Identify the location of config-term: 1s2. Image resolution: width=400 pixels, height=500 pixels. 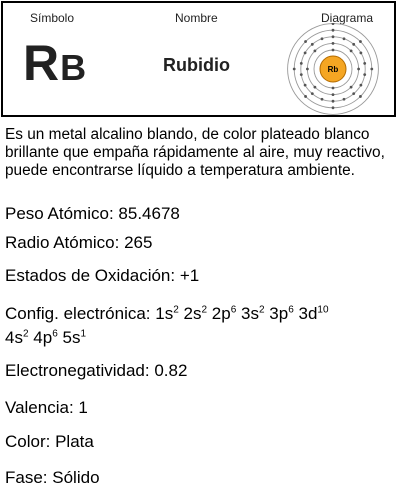
(167, 313).